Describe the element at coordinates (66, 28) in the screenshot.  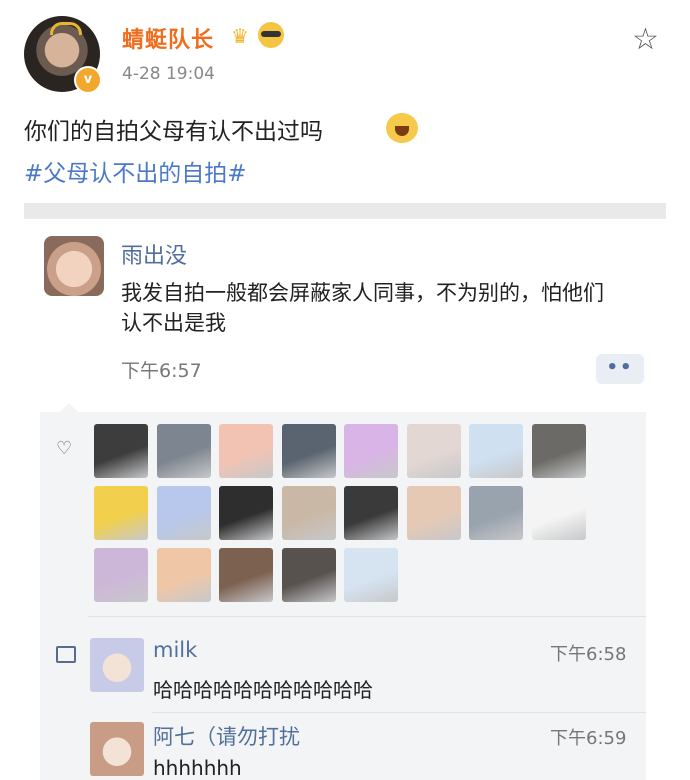
I see `avatar-crown-mark` at that location.